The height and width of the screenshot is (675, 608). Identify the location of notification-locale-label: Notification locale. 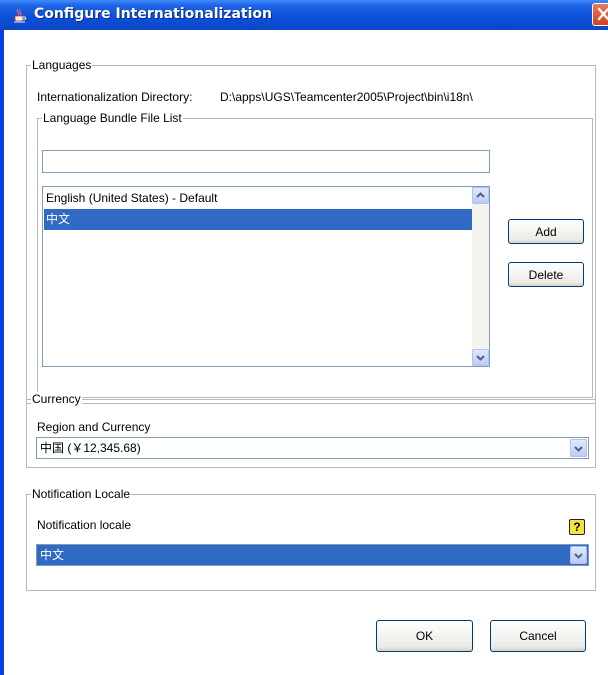
(84, 525).